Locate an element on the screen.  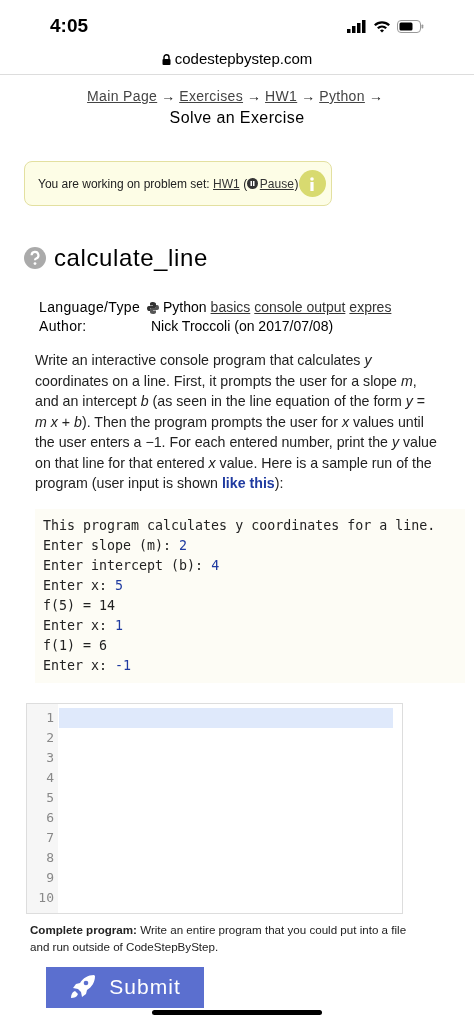
line-number: 8 is located at coordinates (50, 857).